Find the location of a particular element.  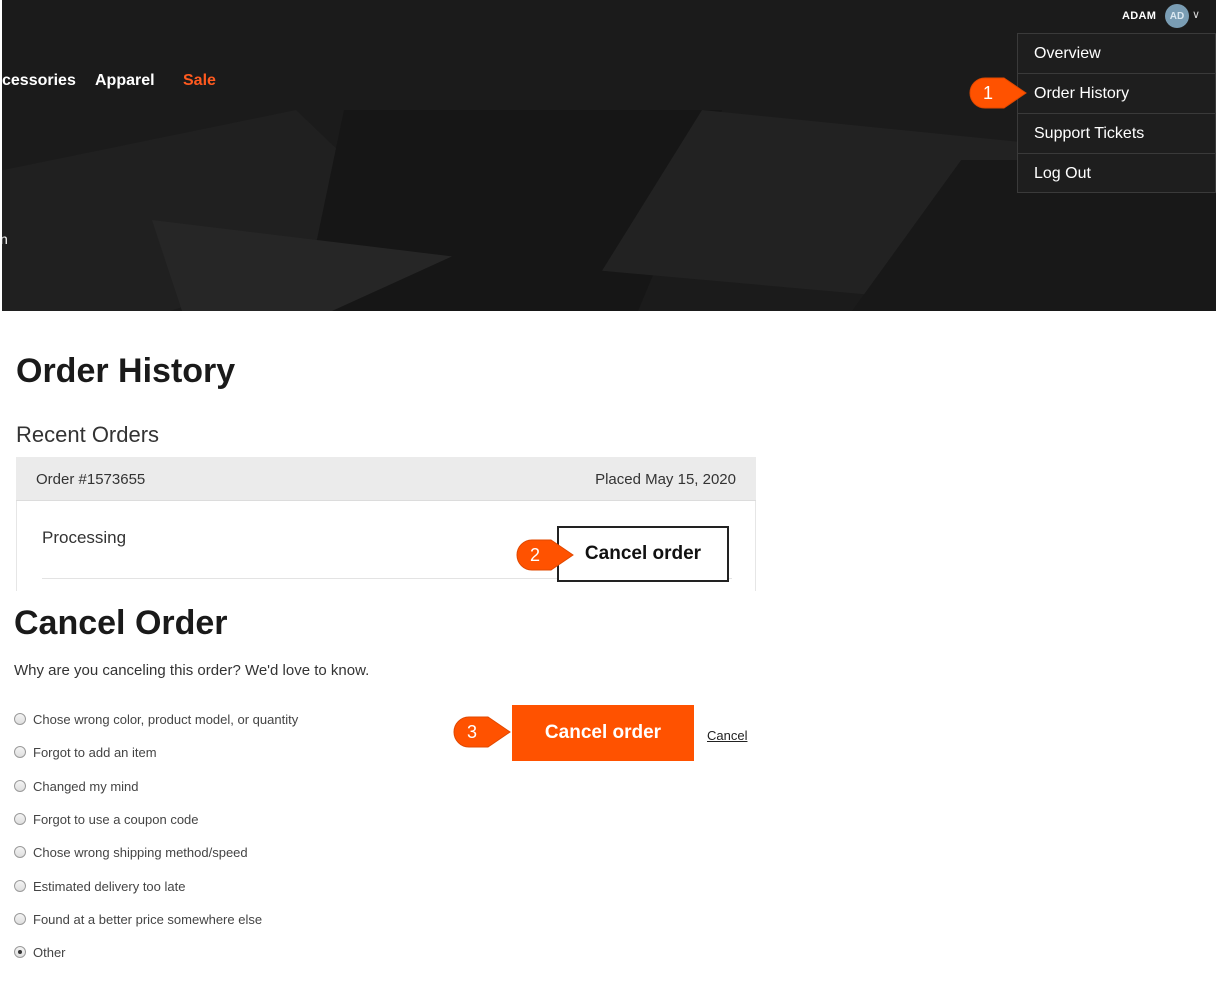

section-subtitle: Recent Orders is located at coordinates (88, 434).